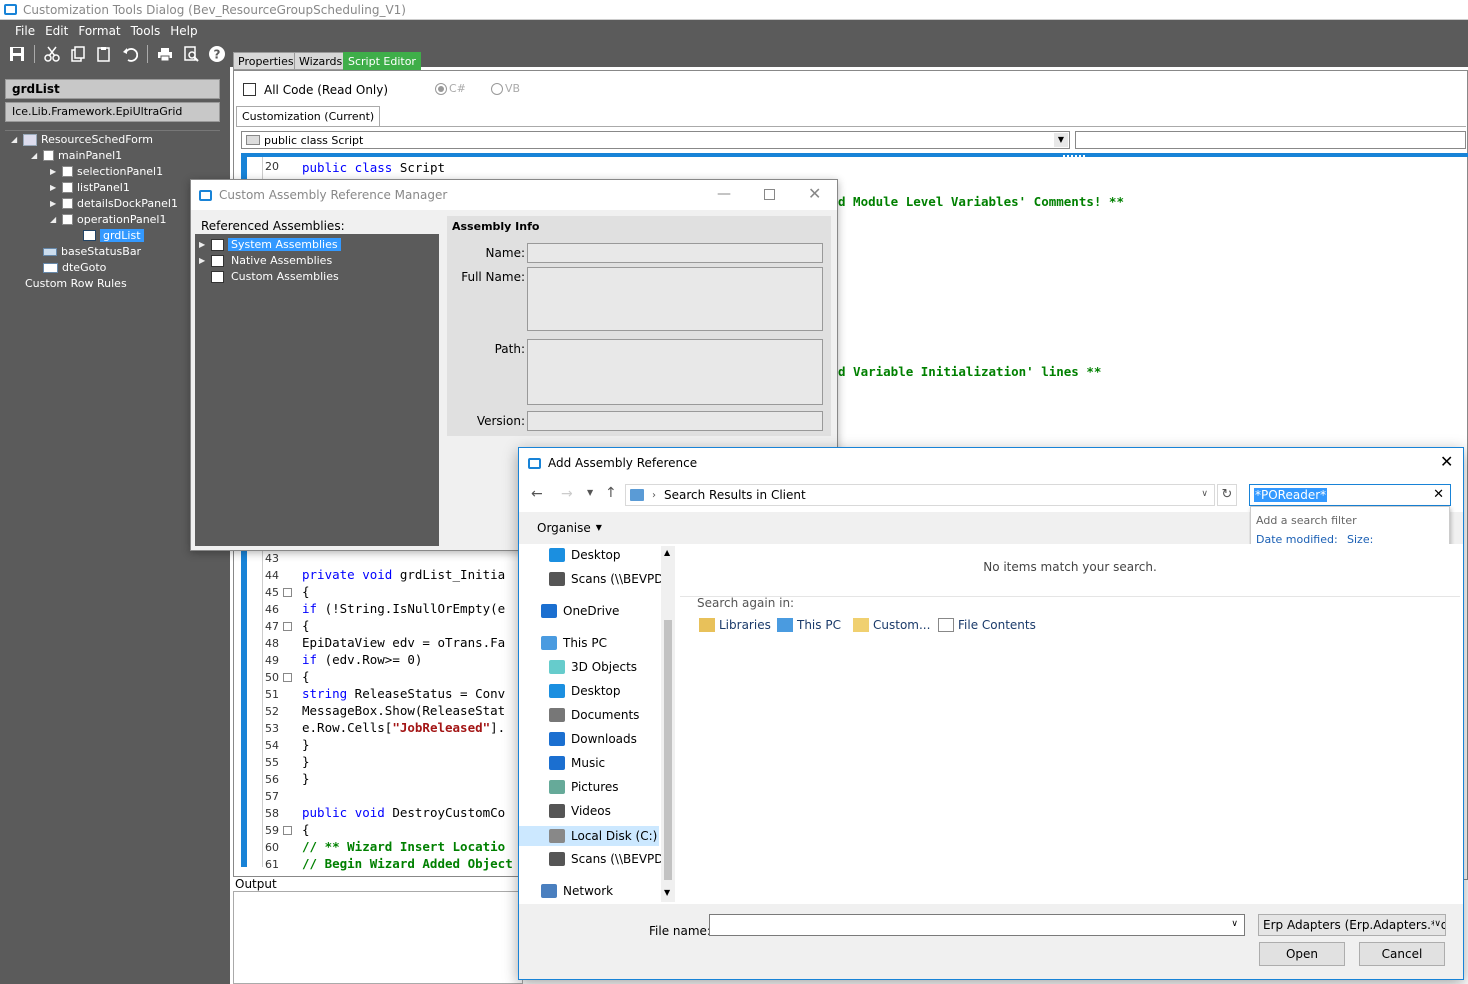 The image size is (1468, 984). I want to click on csharp-radio, so click(441, 89).